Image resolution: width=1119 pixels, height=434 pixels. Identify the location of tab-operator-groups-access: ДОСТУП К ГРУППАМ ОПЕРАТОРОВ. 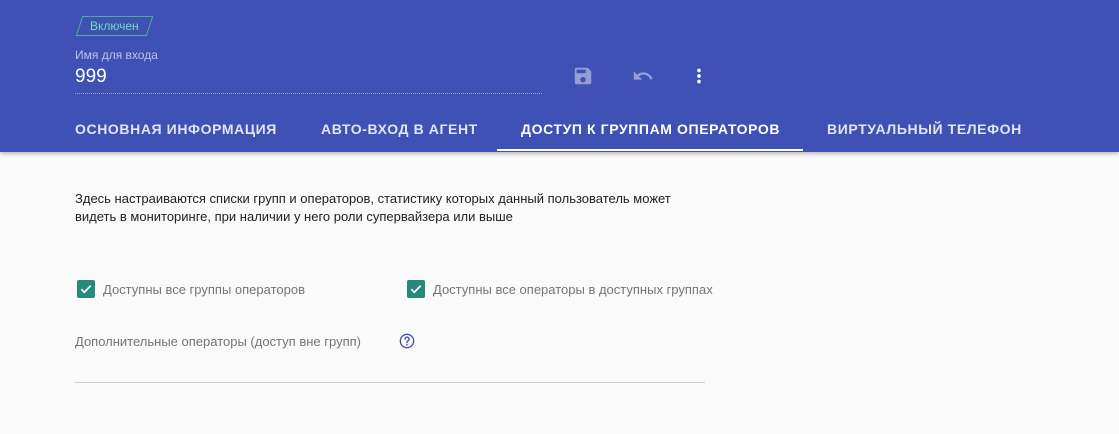
(650, 130).